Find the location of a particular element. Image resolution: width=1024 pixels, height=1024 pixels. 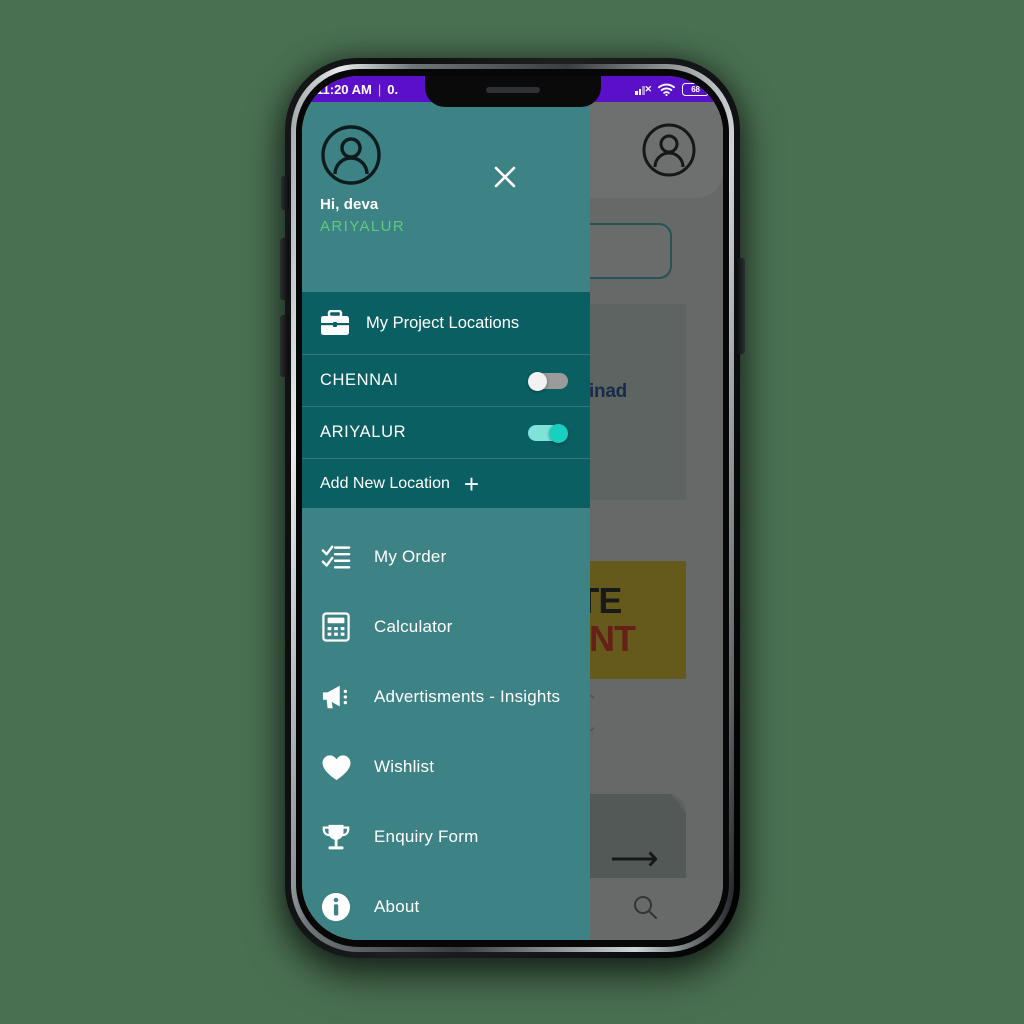

menu-item-label: Calculator is located at coordinates (413, 626).